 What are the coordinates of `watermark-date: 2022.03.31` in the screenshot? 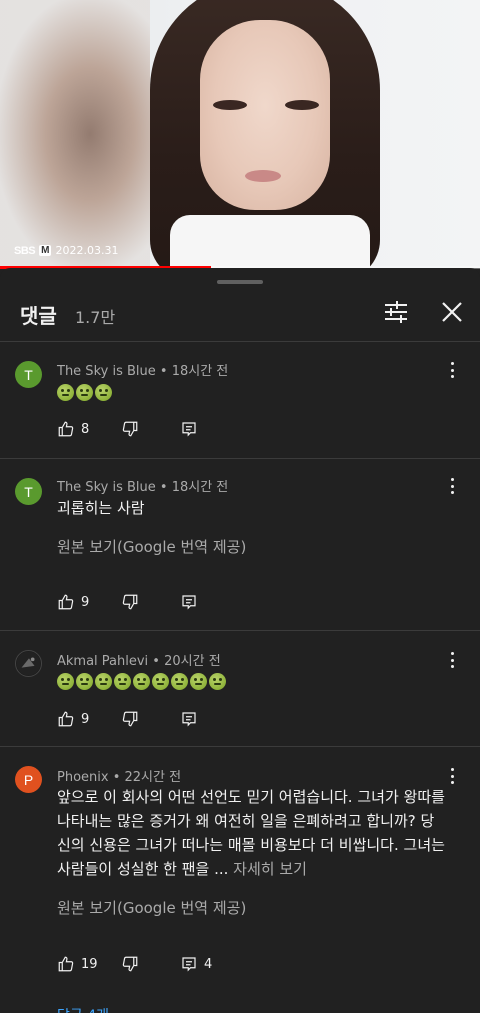 It's located at (87, 250).